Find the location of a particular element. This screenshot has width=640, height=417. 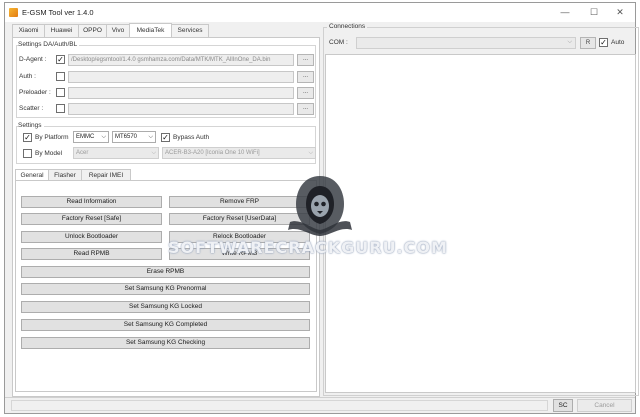

sc-button: SC is located at coordinates (563, 405).